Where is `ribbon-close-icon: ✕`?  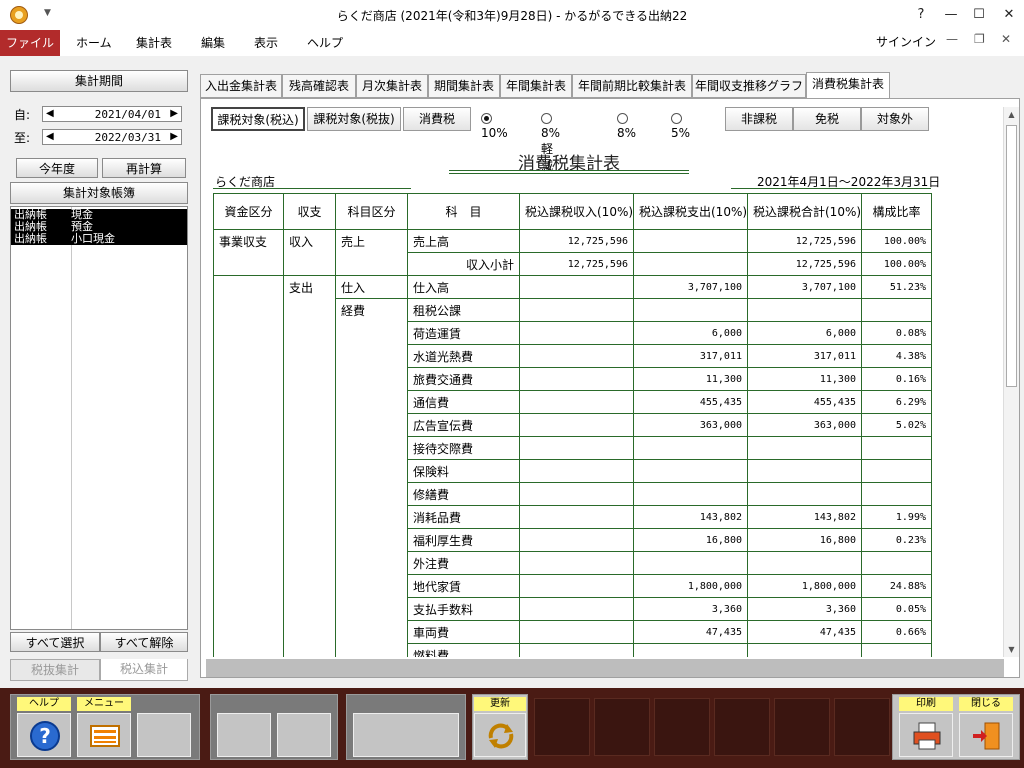
ribbon-close-icon: ✕ is located at coordinates (1006, 39).